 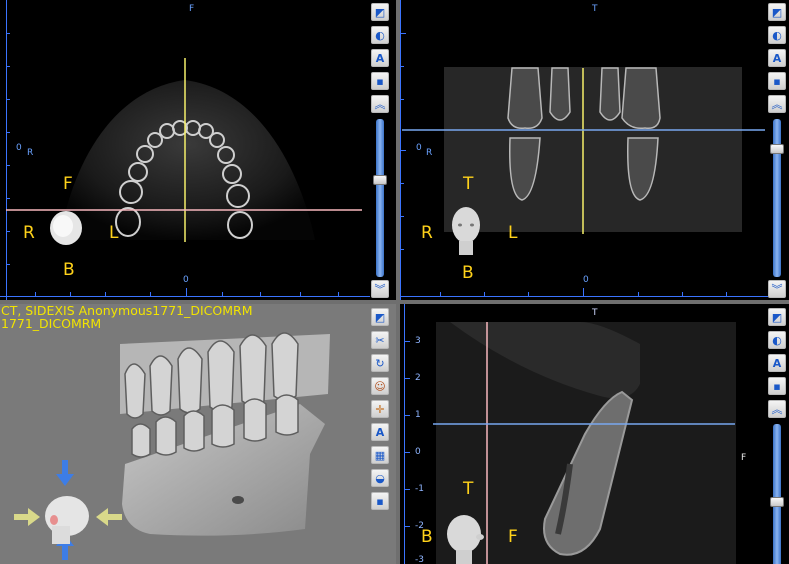 I want to click on sagittal-orient-right: F, so click(x=513, y=537).